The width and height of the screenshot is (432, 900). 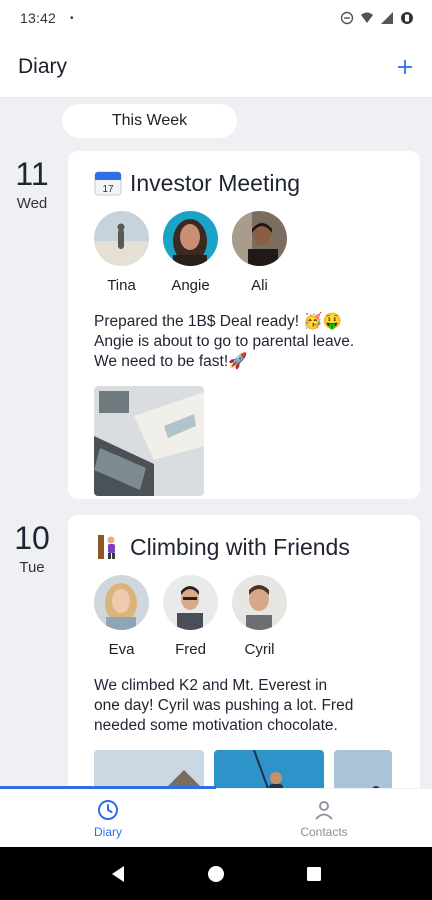 I want to click on signal-icon, so click(x=387, y=18).